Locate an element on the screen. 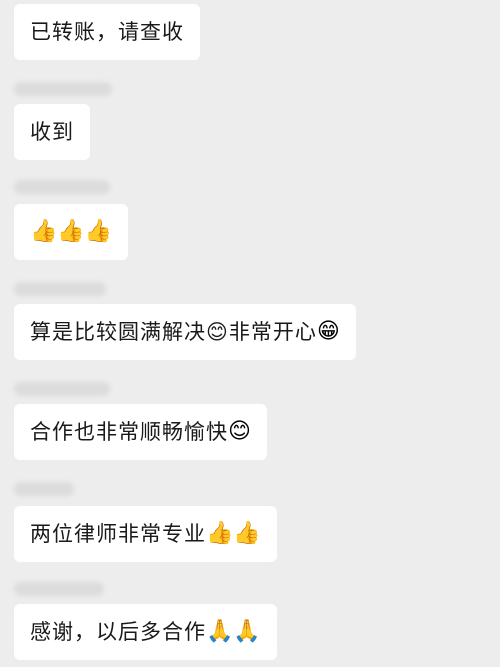 Image resolution: width=500 pixels, height=667 pixels. message-bubble: 👍👍👍 is located at coordinates (71, 232).